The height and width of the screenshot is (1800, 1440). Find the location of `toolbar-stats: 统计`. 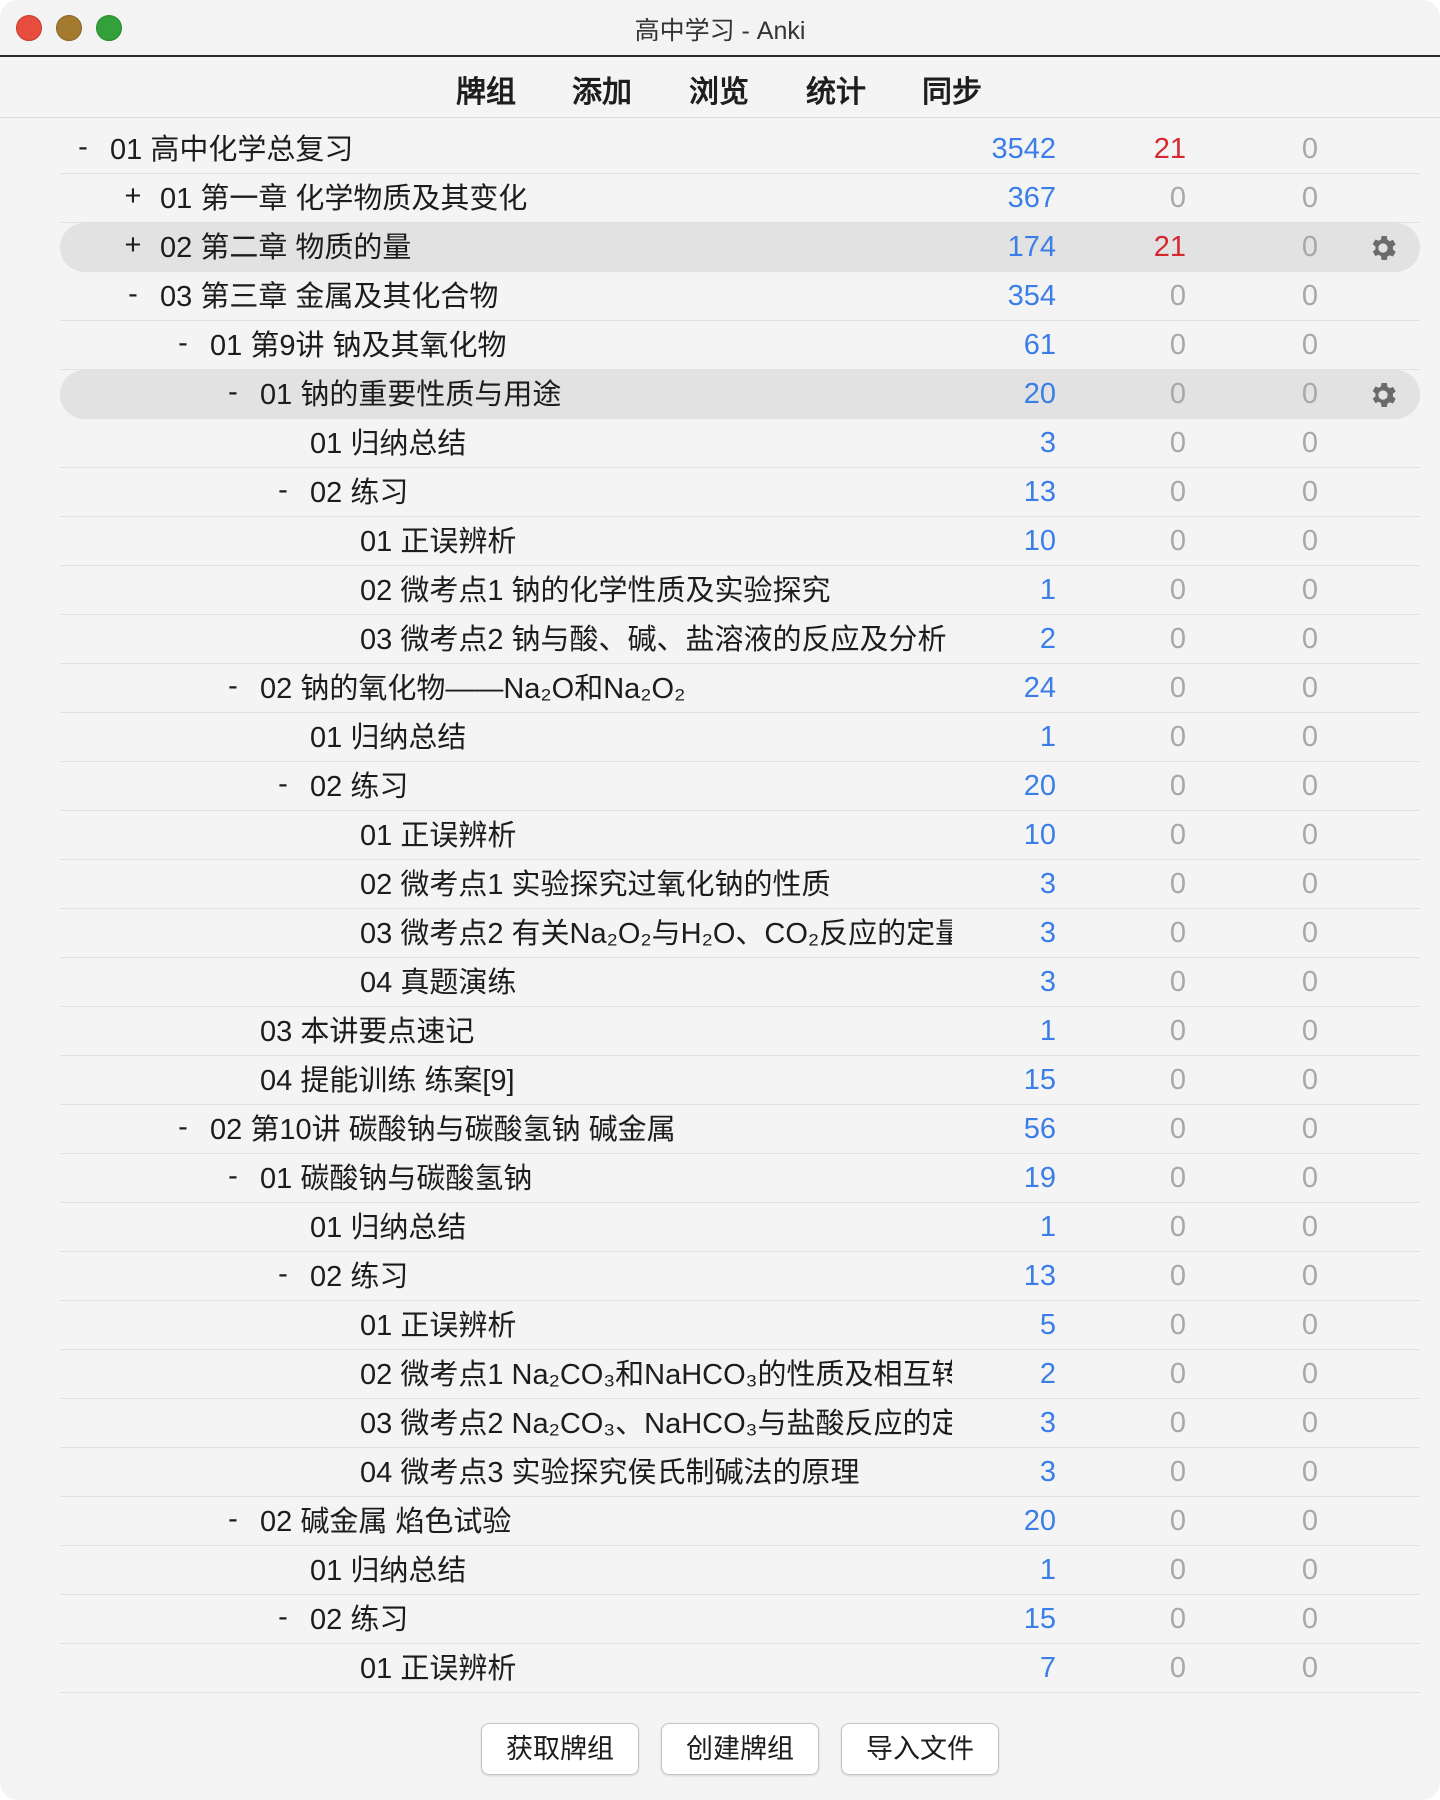

toolbar-stats: 统计 is located at coordinates (836, 89).